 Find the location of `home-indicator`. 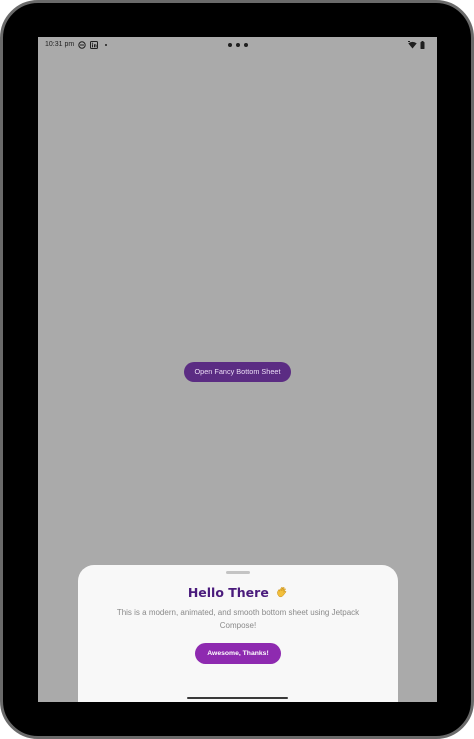

home-indicator is located at coordinates (237, 698).